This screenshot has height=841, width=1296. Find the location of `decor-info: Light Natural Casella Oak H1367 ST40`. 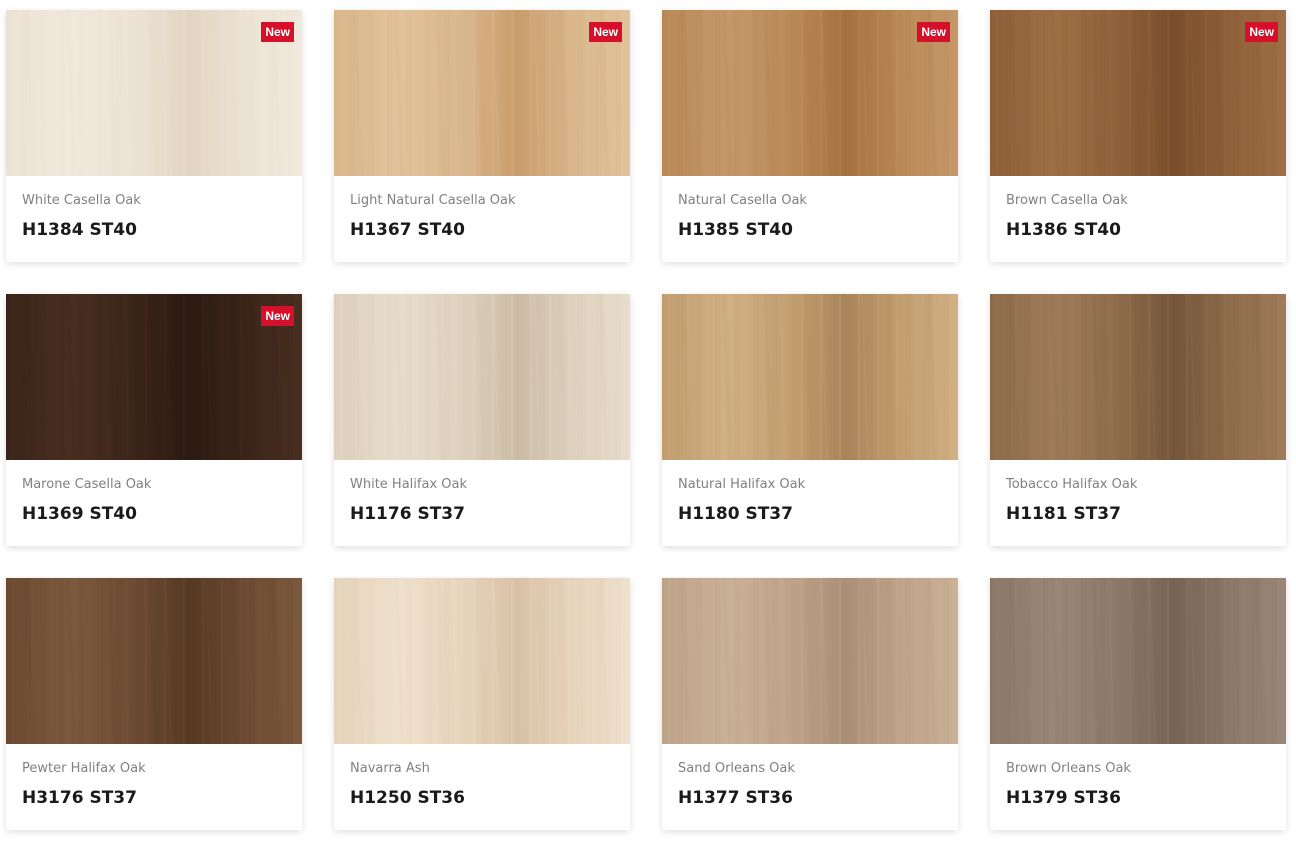

decor-info: Light Natural Casella Oak H1367 ST40 is located at coordinates (482, 208).